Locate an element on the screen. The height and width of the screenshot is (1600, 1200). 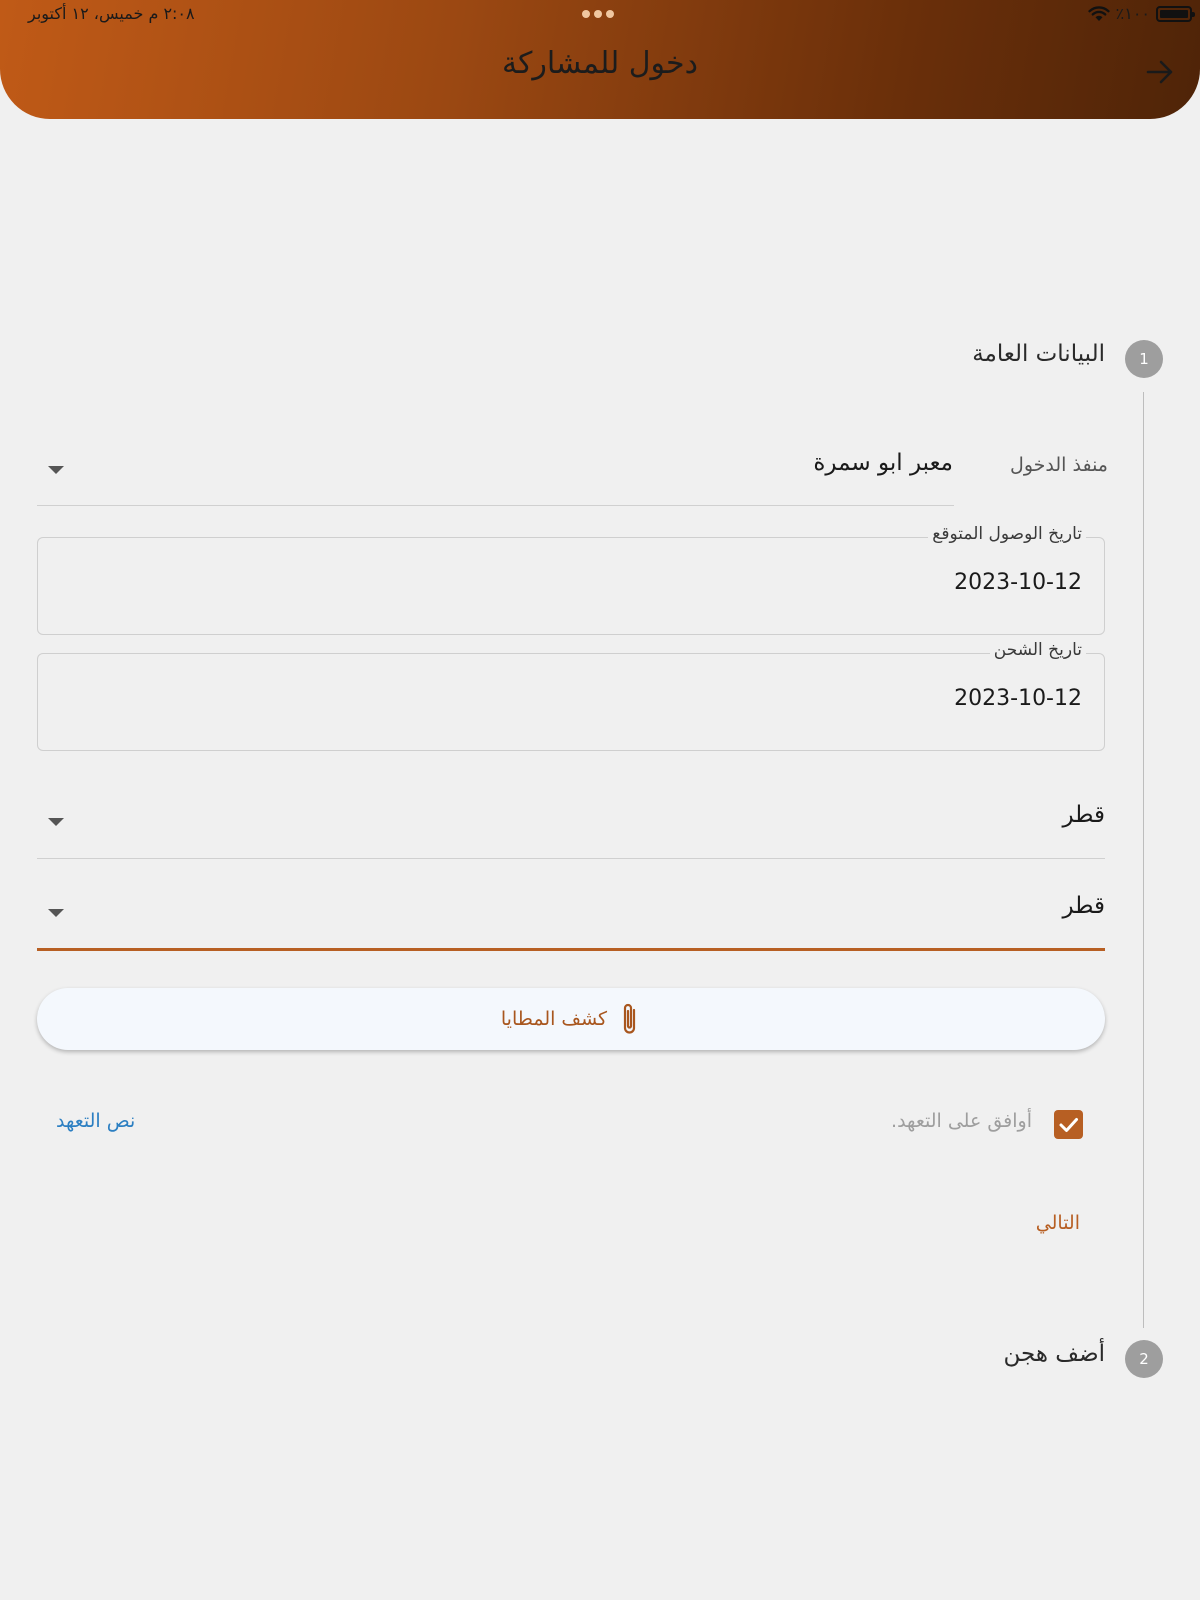
stepper-connector is located at coordinates (1143, 860).